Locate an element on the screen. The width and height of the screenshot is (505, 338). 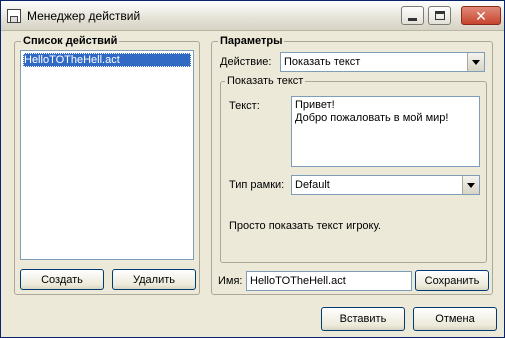
text-label: Текст: is located at coordinates (244, 106).